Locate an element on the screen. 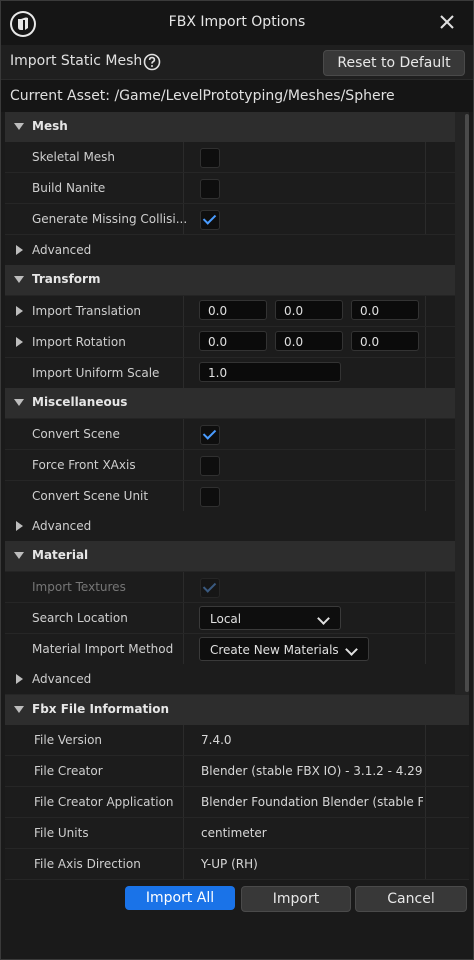 The height and width of the screenshot is (960, 474). import-textures-checkbox is located at coordinates (210, 588).